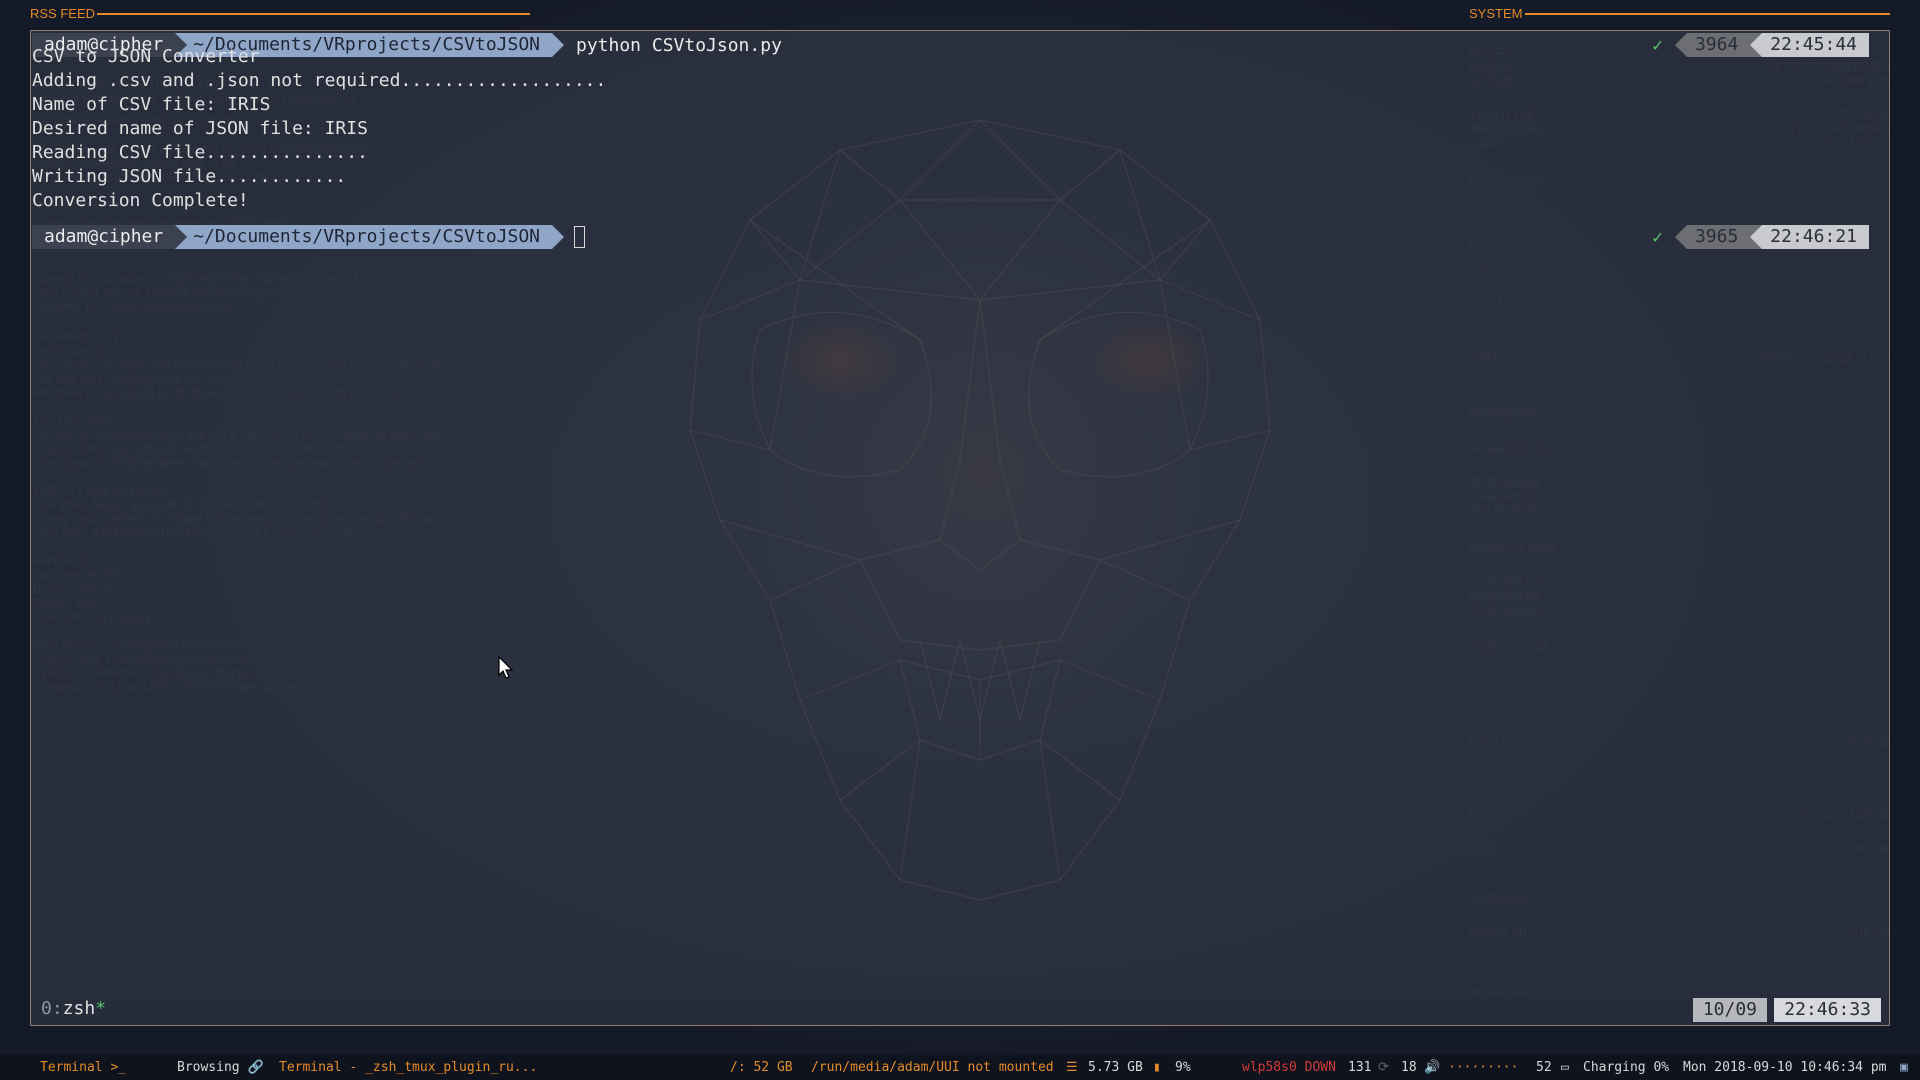 The image size is (1920, 1080). I want to click on workspace-terminal: Terminal >_, so click(83, 1067).